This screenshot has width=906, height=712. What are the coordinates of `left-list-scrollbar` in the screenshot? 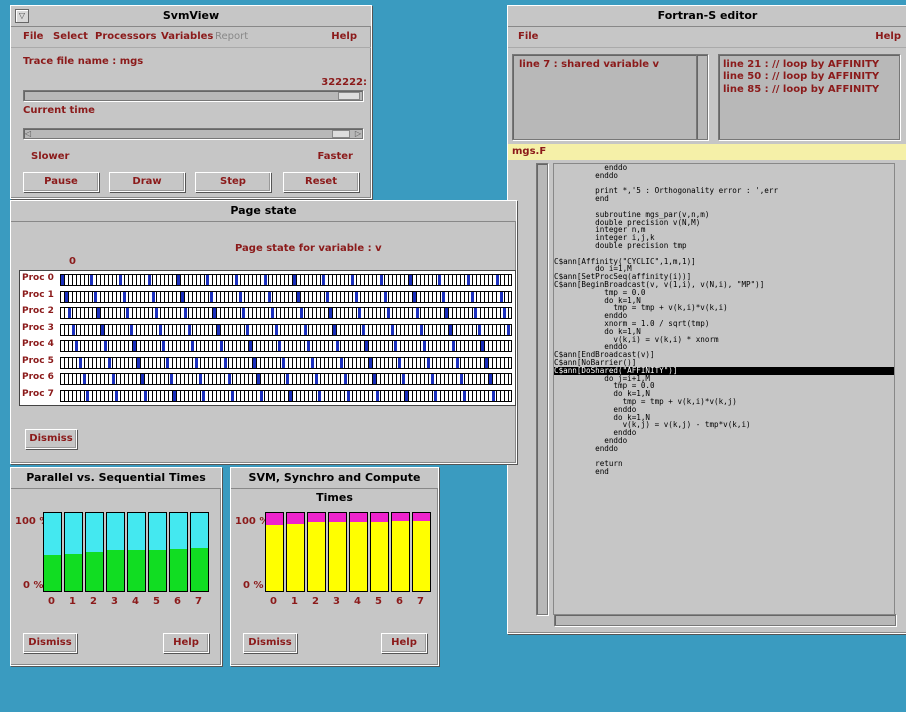 It's located at (702, 97).